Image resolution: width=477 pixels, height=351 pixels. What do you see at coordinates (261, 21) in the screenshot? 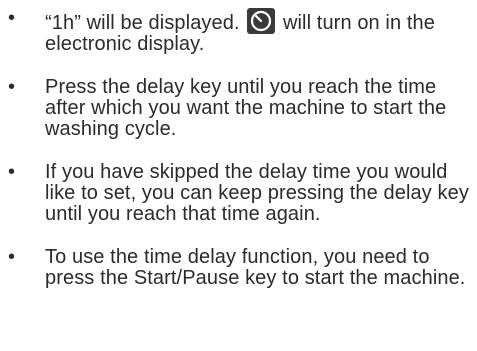
I see `delay-timer-icon` at bounding box center [261, 21].